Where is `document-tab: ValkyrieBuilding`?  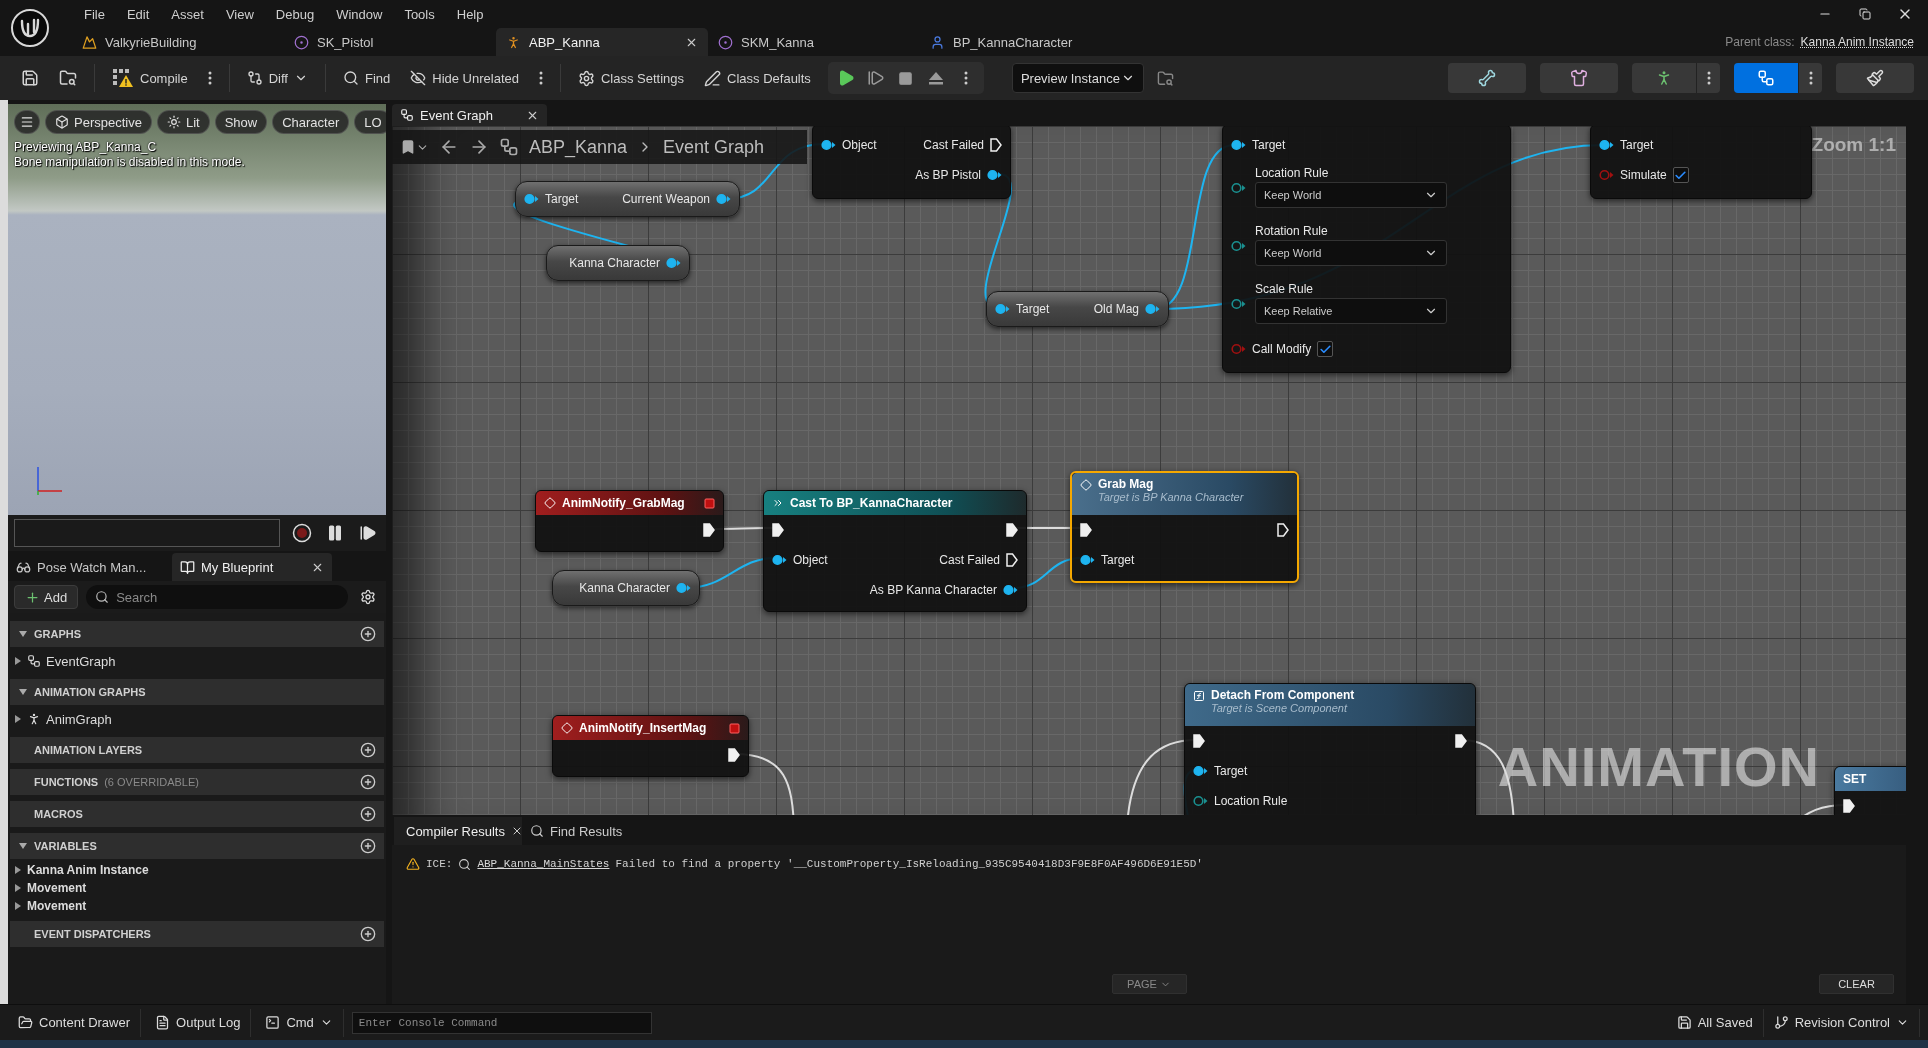 document-tab: ValkyrieBuilding is located at coordinates (178, 42).